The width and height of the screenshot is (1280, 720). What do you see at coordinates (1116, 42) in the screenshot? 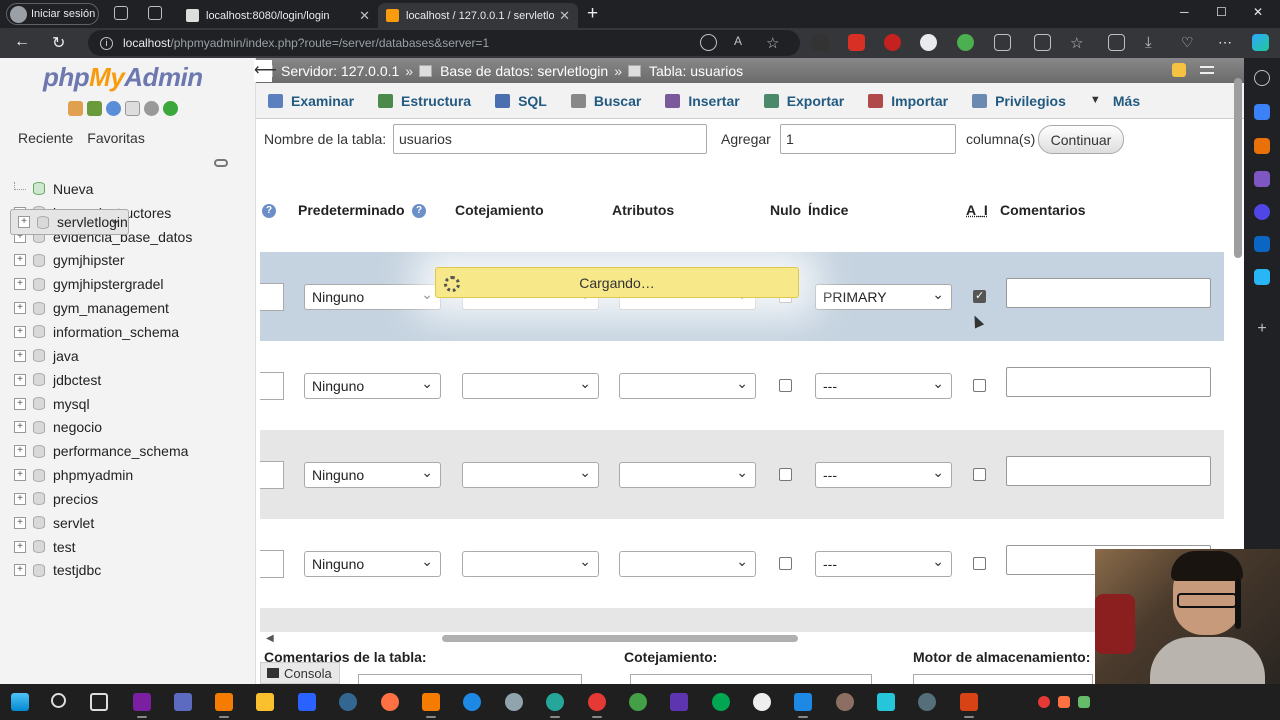
I see `collections-icon` at bounding box center [1116, 42].